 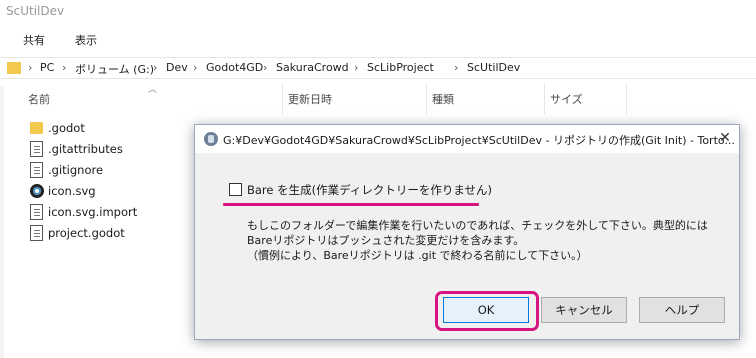 I want to click on file-name: icon.svg.import, so click(x=93, y=212).